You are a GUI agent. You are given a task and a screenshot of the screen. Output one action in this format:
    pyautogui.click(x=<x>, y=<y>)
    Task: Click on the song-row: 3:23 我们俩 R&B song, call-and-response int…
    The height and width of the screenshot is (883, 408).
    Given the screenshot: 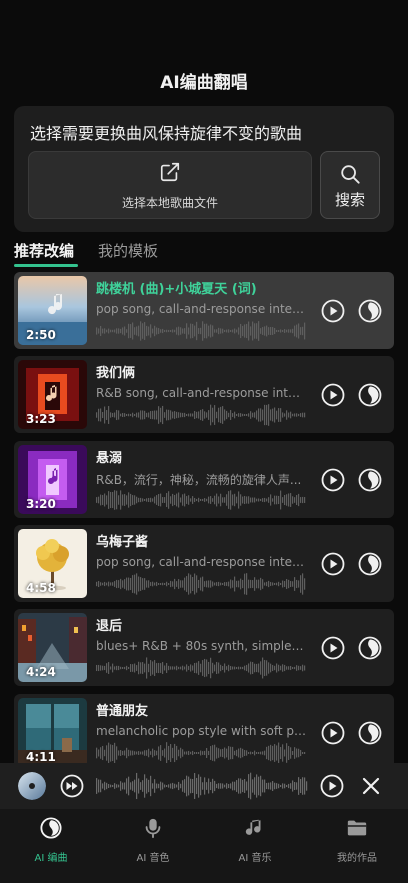 What is the action you would take?
    pyautogui.click(x=204, y=394)
    